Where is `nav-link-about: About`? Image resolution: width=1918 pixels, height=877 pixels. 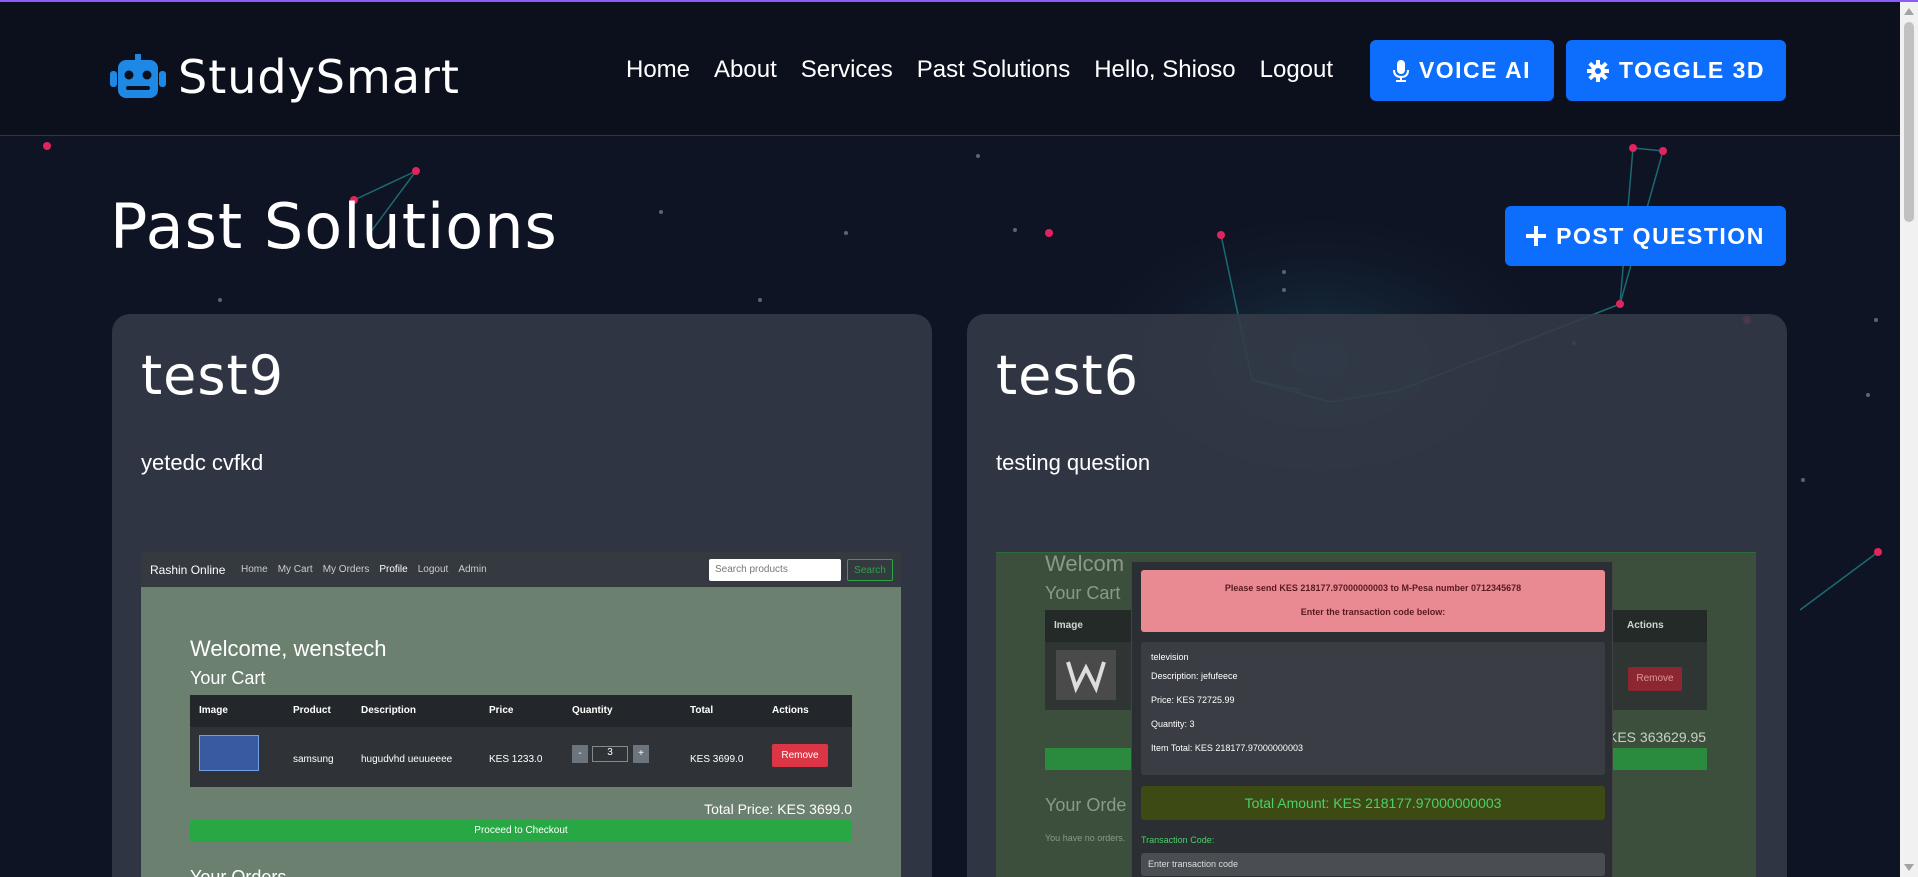 nav-link-about: About is located at coordinates (745, 70).